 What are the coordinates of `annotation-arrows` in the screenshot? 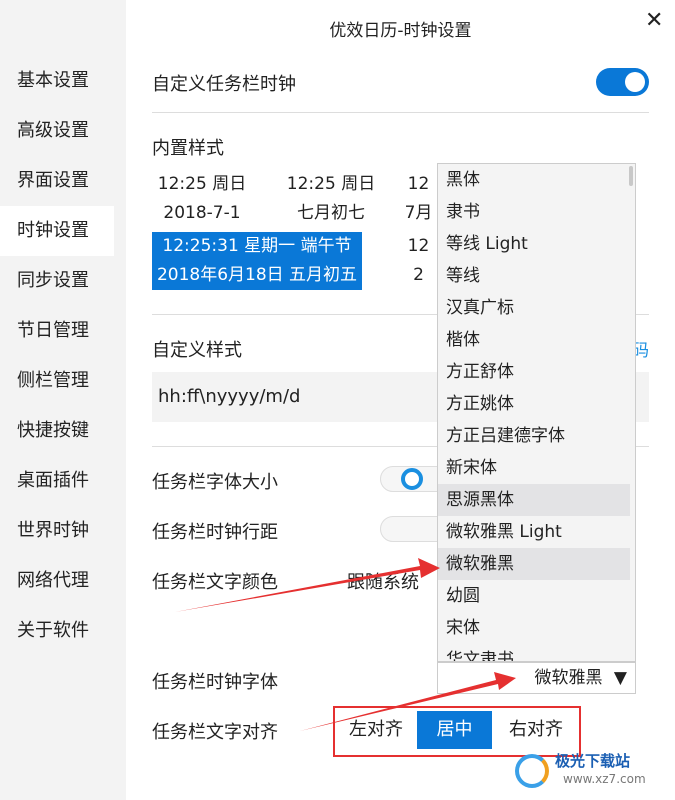 It's located at (345, 644).